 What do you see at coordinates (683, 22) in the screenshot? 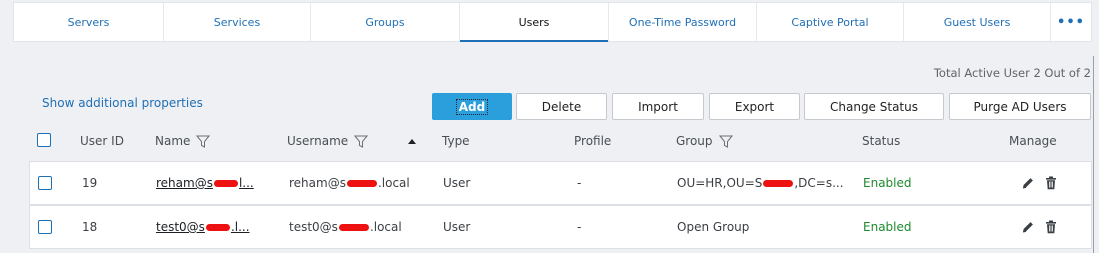
I see `tab-one-time-password: One-Time Password` at bounding box center [683, 22].